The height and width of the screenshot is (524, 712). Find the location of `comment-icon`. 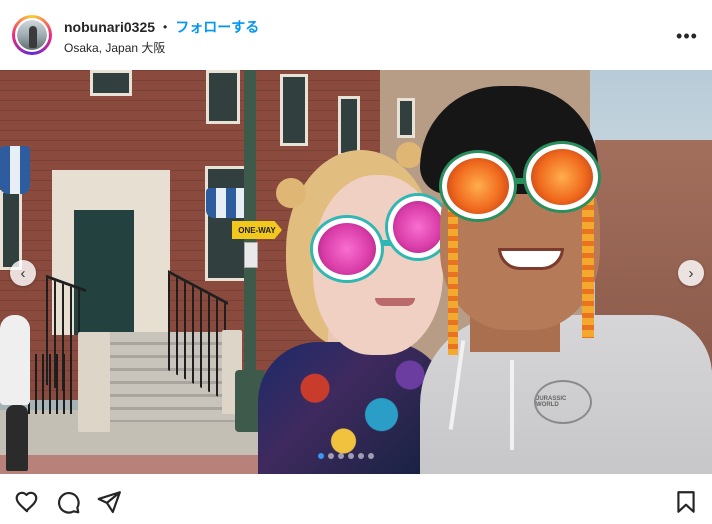

comment-icon is located at coordinates (69, 503).